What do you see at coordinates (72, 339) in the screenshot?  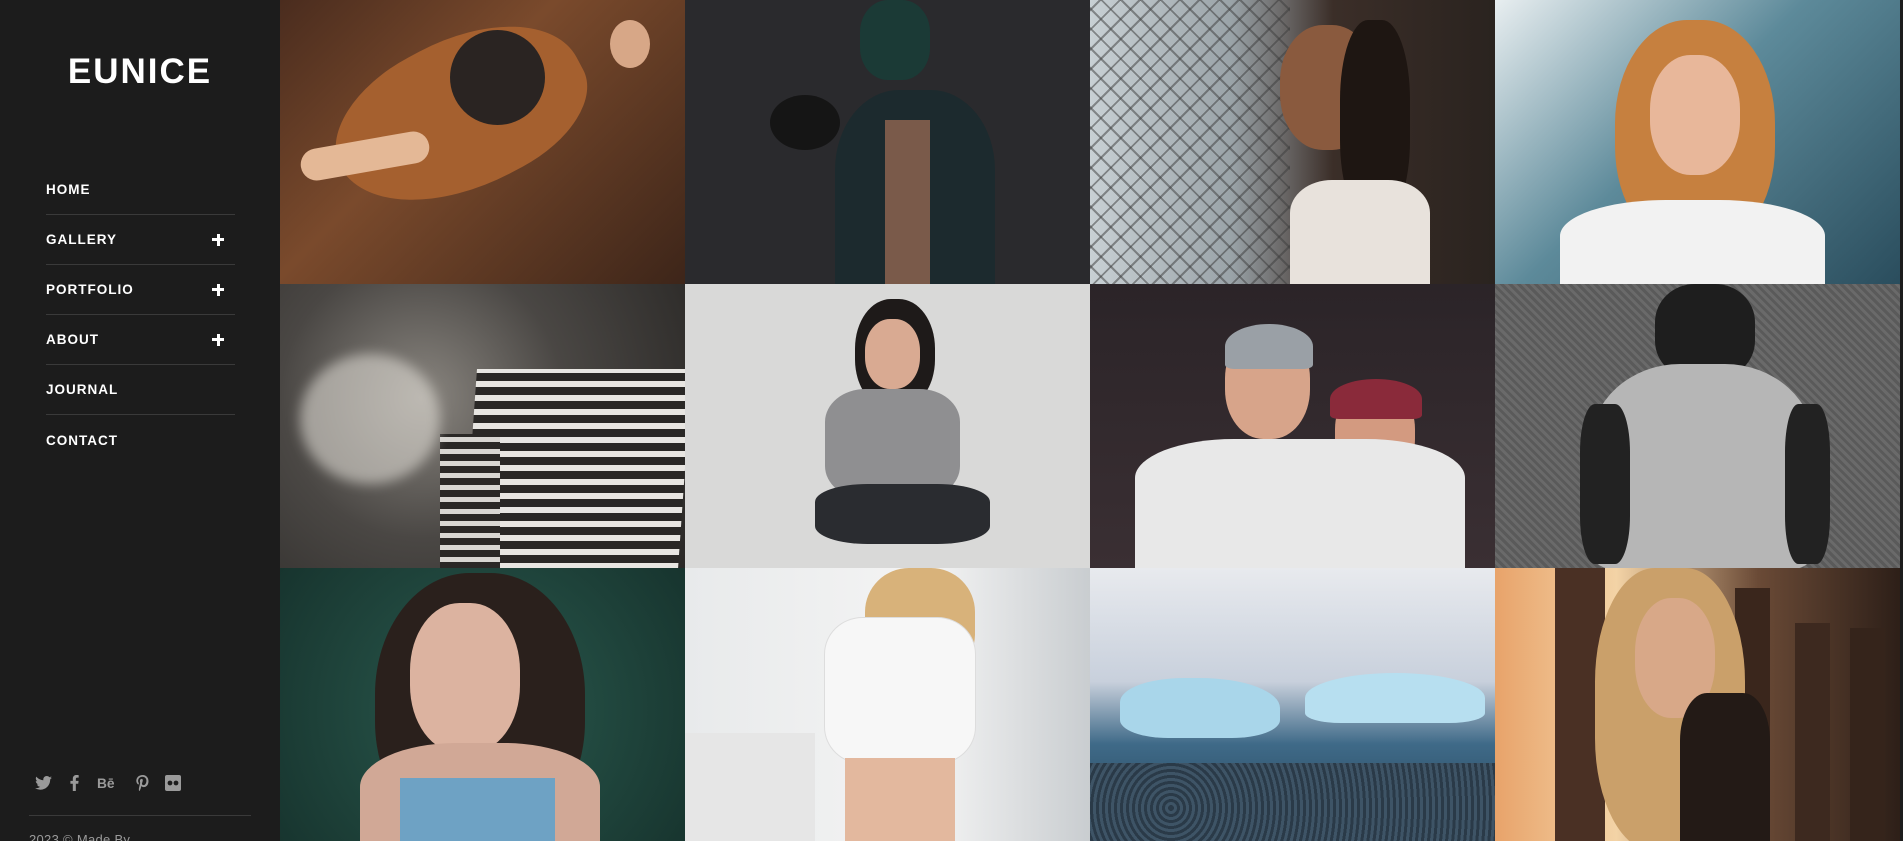 I see `nav-label-about: ABOUT` at bounding box center [72, 339].